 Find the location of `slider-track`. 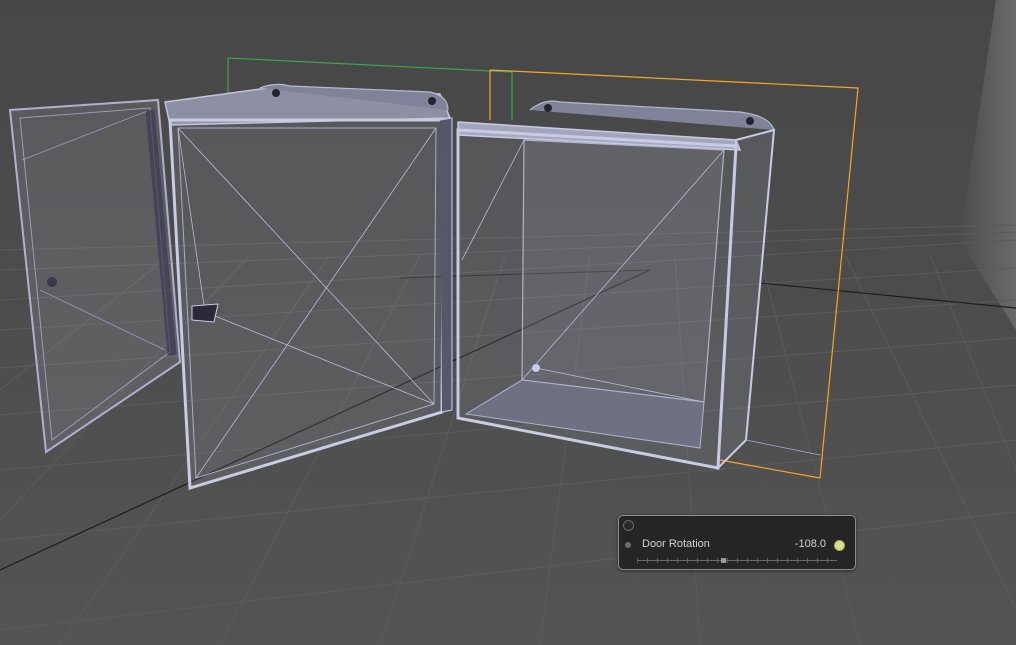

slider-track is located at coordinates (737, 560).